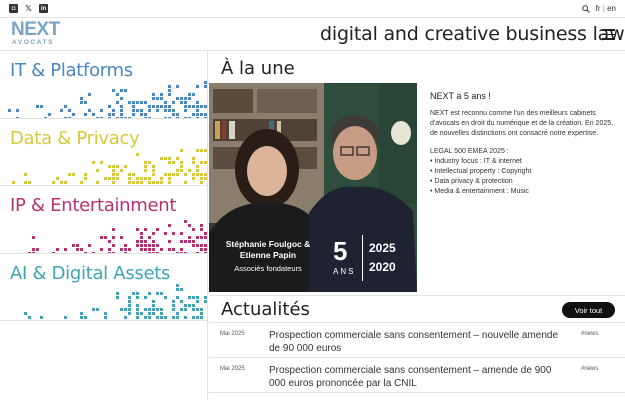  What do you see at coordinates (43, 8) in the screenshot?
I see `linkedin-icon: in` at bounding box center [43, 8].